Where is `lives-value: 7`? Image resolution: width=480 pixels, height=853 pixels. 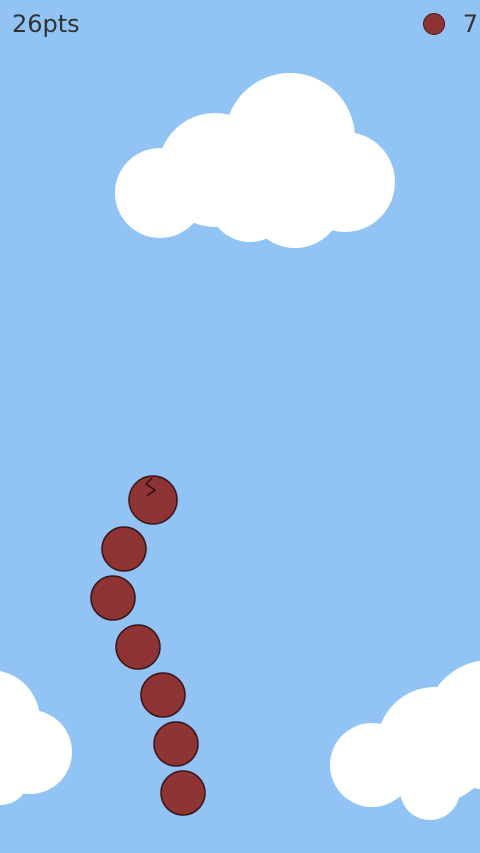
lives-value: 7 is located at coordinates (470, 24).